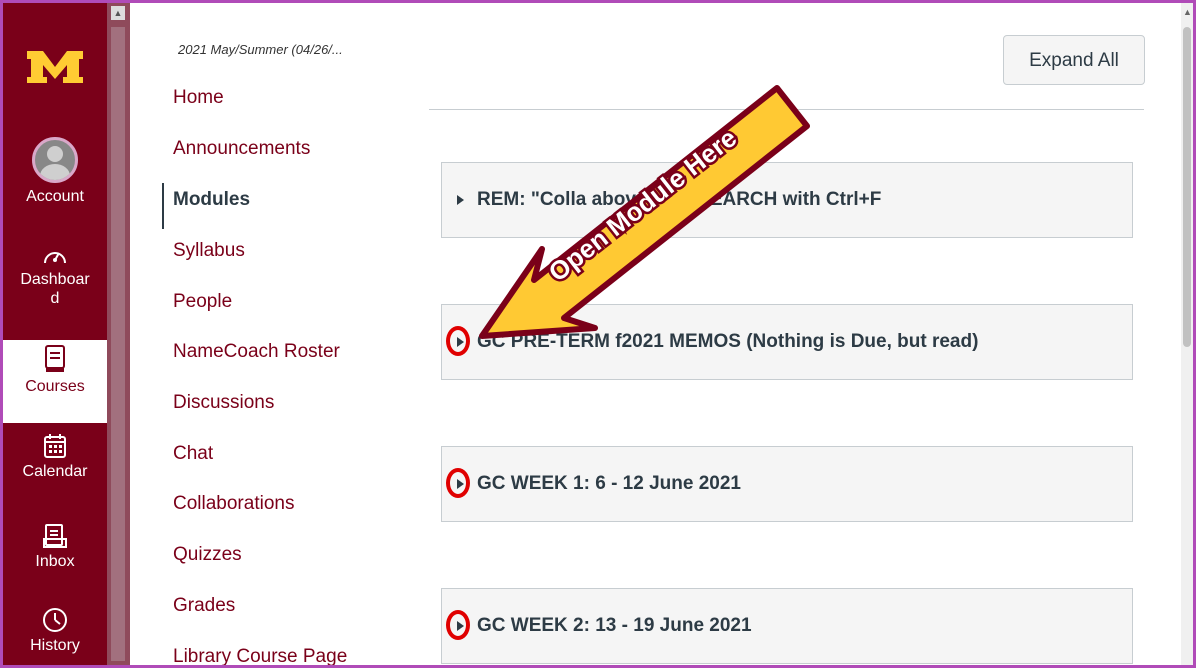  I want to click on global-nav-scrollbar: ▲, so click(118, 334).